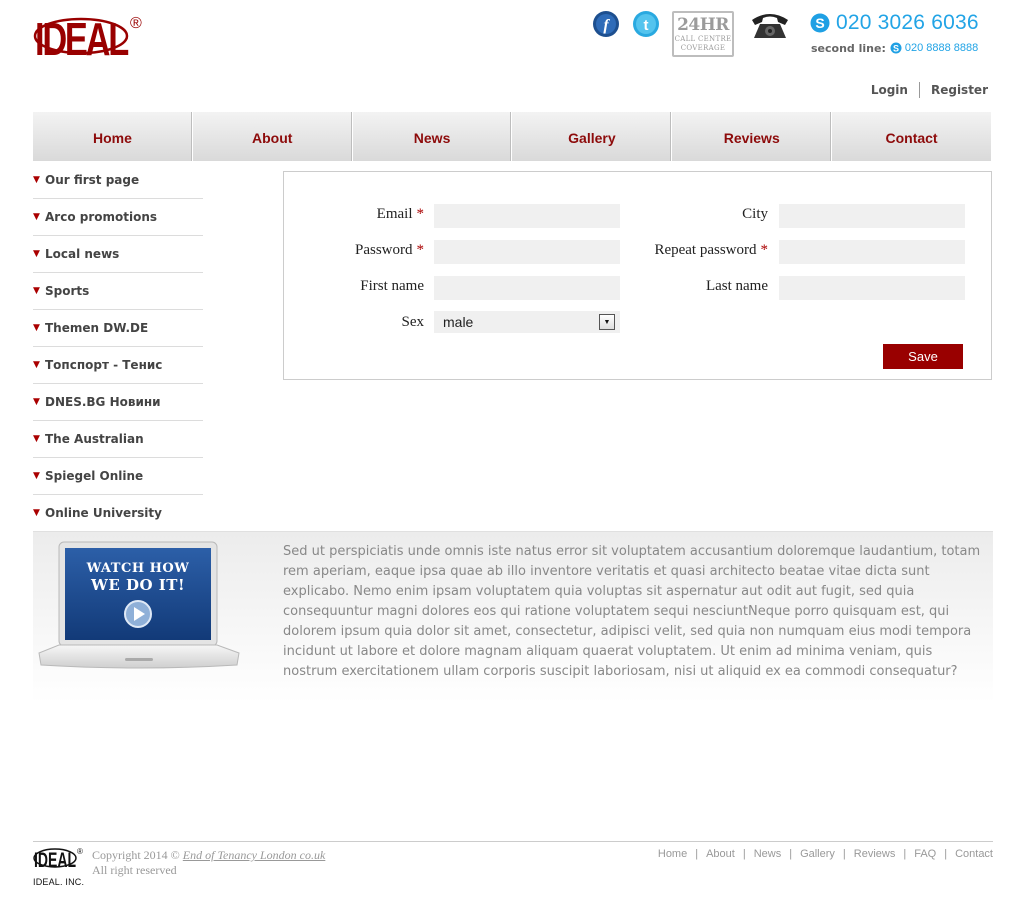  Describe the element at coordinates (527, 216) in the screenshot. I see `email-field` at that location.